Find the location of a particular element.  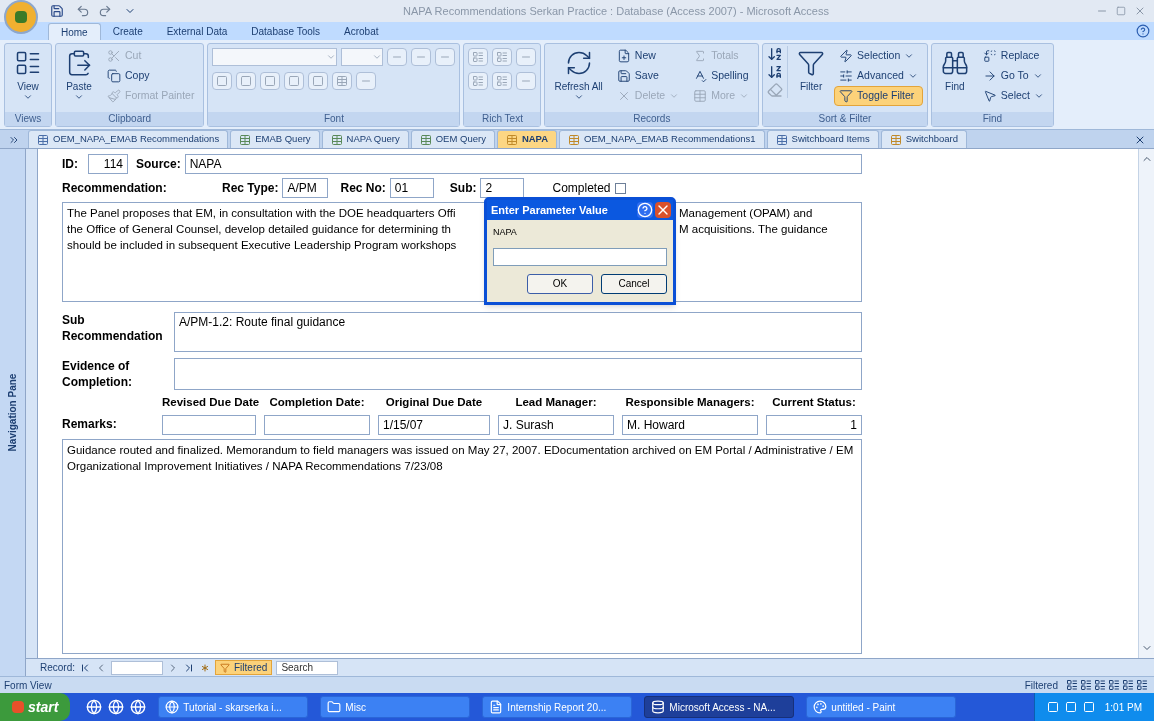

text-field: M. Howard is located at coordinates (690, 425).